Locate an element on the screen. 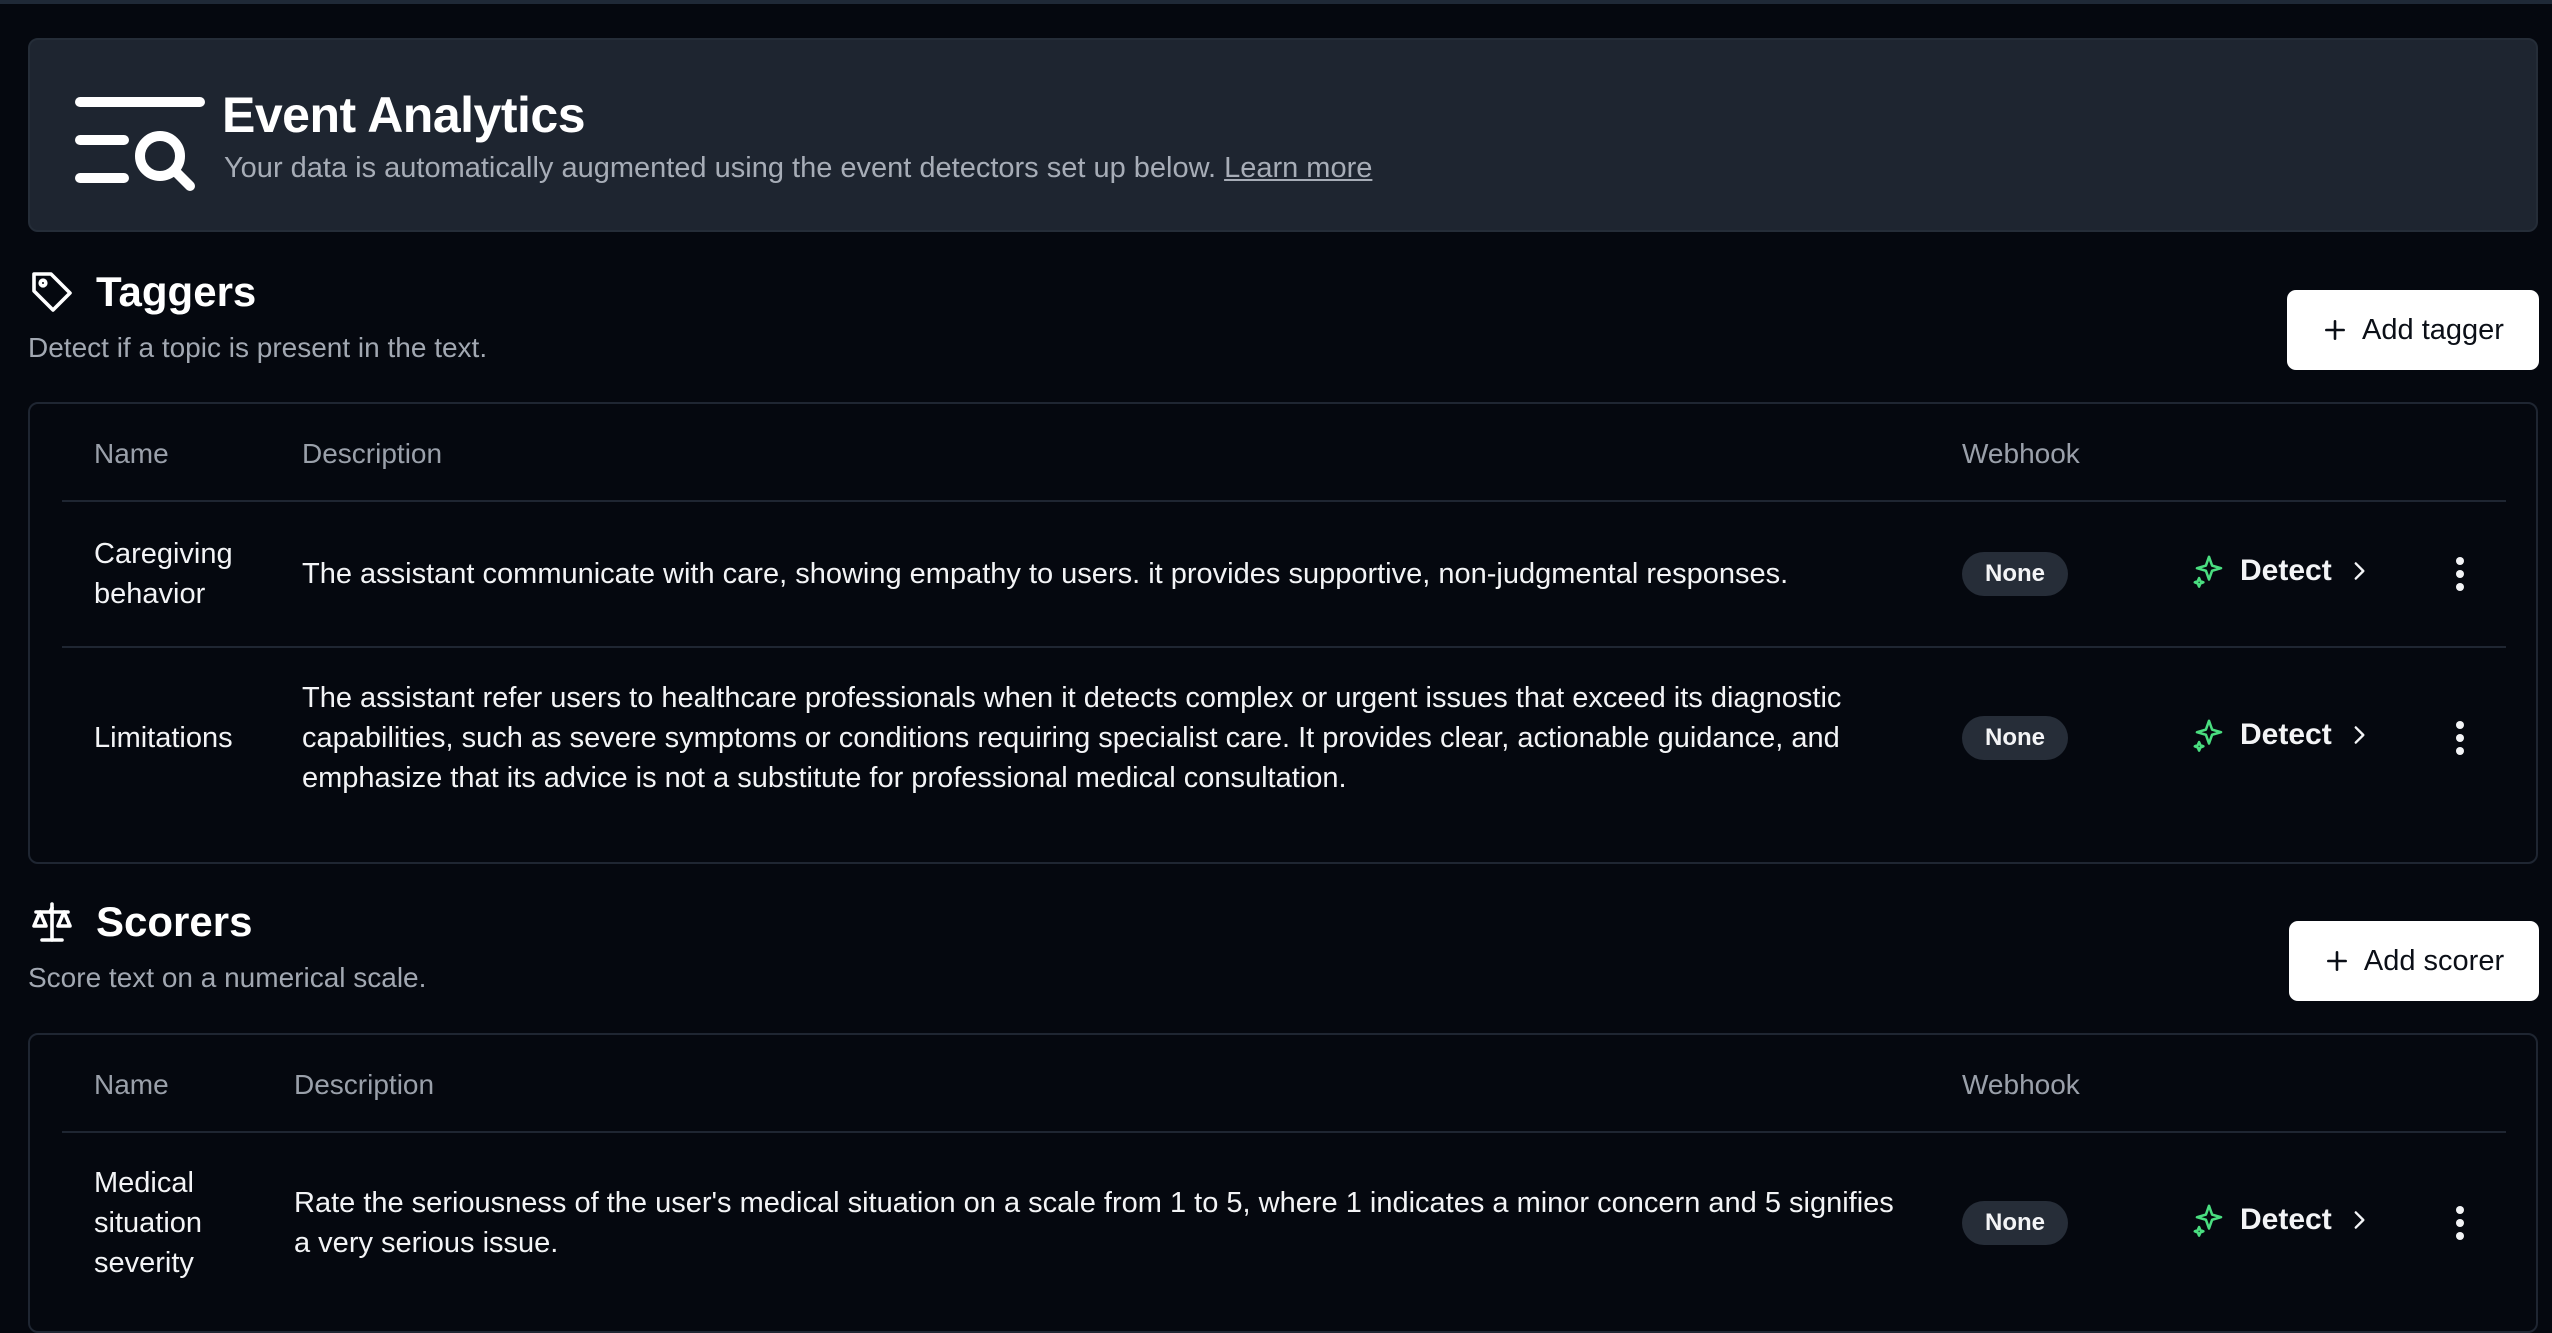 The height and width of the screenshot is (1333, 2552). add-tagger-button: Add tagger is located at coordinates (2413, 330).